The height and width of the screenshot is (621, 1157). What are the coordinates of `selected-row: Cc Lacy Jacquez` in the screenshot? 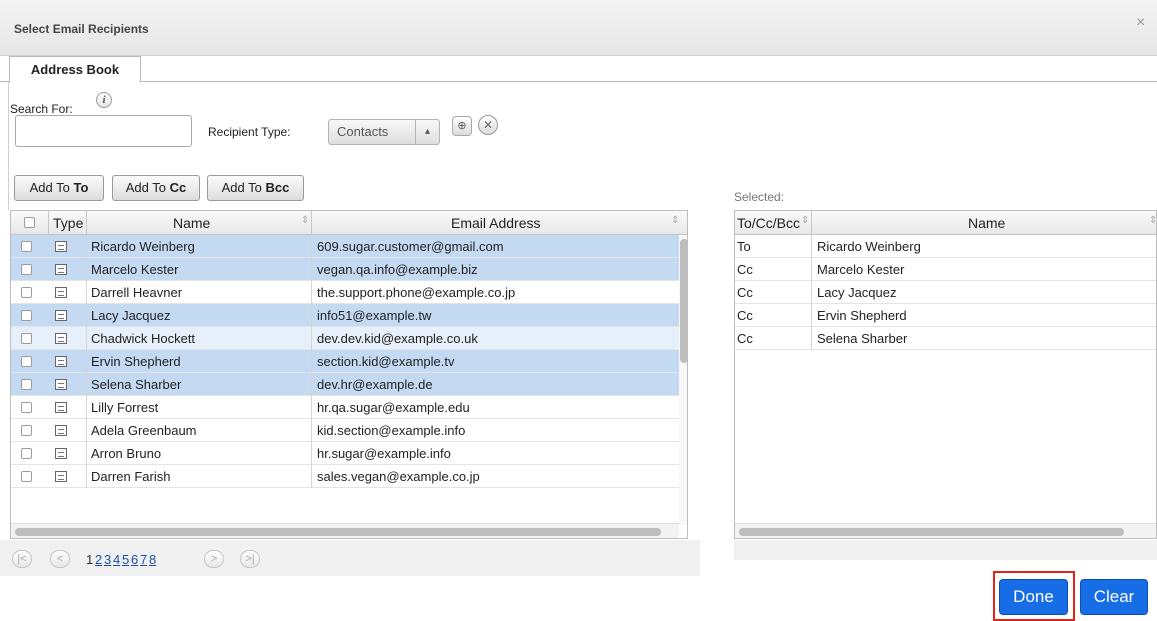 It's located at (945, 292).